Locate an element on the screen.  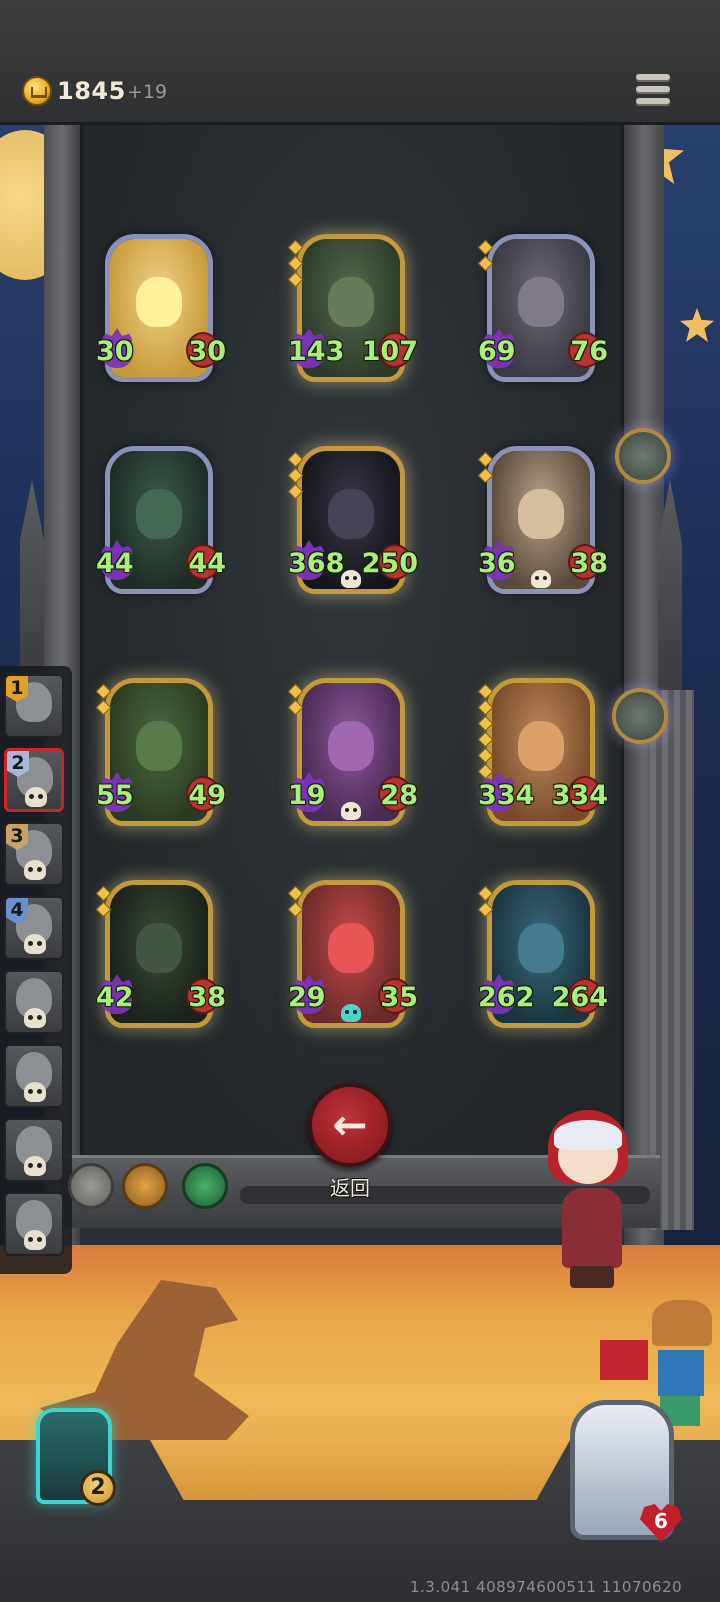
card-attack: 368 is located at coordinates (316, 563).